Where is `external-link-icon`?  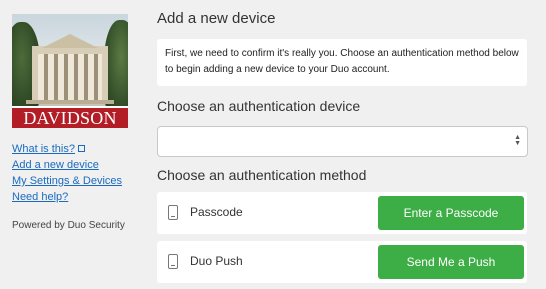 external-link-icon is located at coordinates (81, 148).